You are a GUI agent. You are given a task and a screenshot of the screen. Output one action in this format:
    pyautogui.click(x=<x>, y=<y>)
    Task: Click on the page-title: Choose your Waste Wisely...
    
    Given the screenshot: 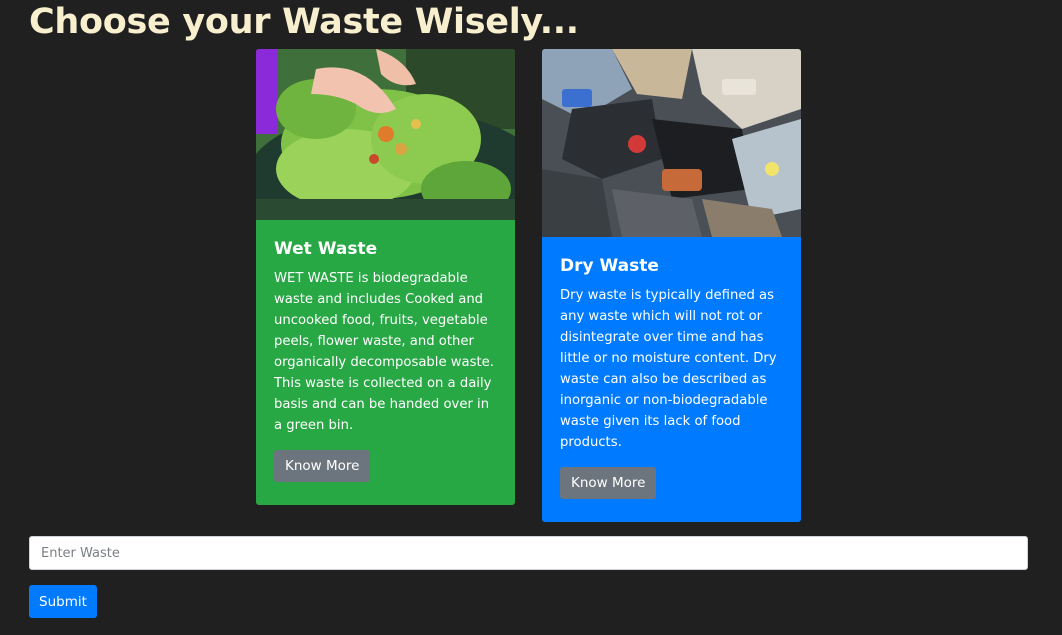 What is the action you would take?
    pyautogui.click(x=304, y=22)
    